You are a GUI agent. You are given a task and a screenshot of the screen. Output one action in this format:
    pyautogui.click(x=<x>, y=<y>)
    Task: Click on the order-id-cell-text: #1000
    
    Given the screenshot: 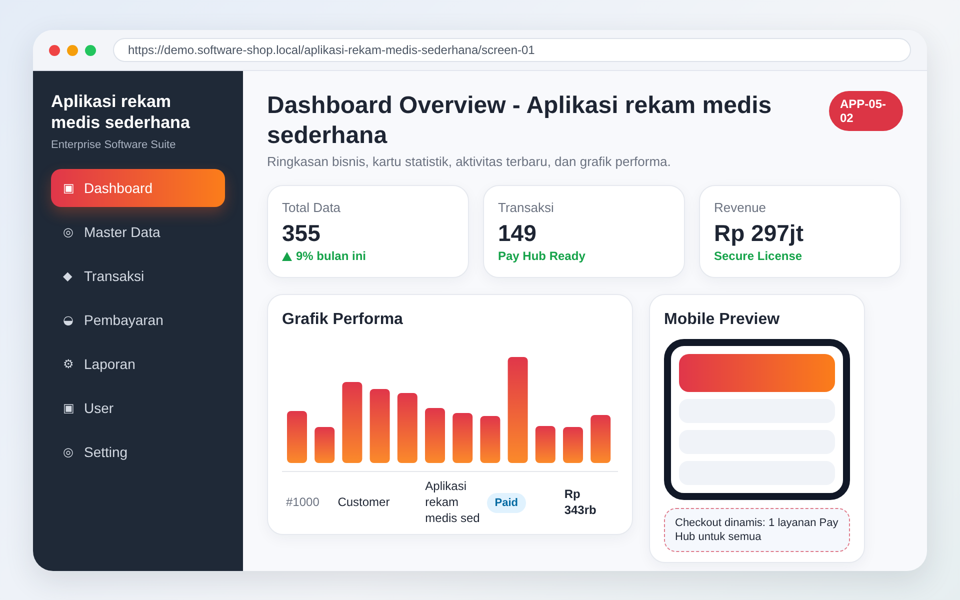 What is the action you would take?
    pyautogui.click(x=303, y=502)
    